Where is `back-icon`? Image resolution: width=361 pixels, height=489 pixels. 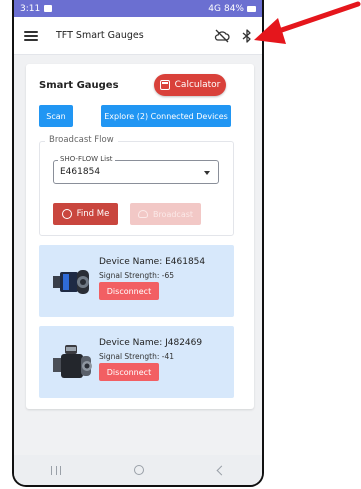 back-icon is located at coordinates (221, 470).